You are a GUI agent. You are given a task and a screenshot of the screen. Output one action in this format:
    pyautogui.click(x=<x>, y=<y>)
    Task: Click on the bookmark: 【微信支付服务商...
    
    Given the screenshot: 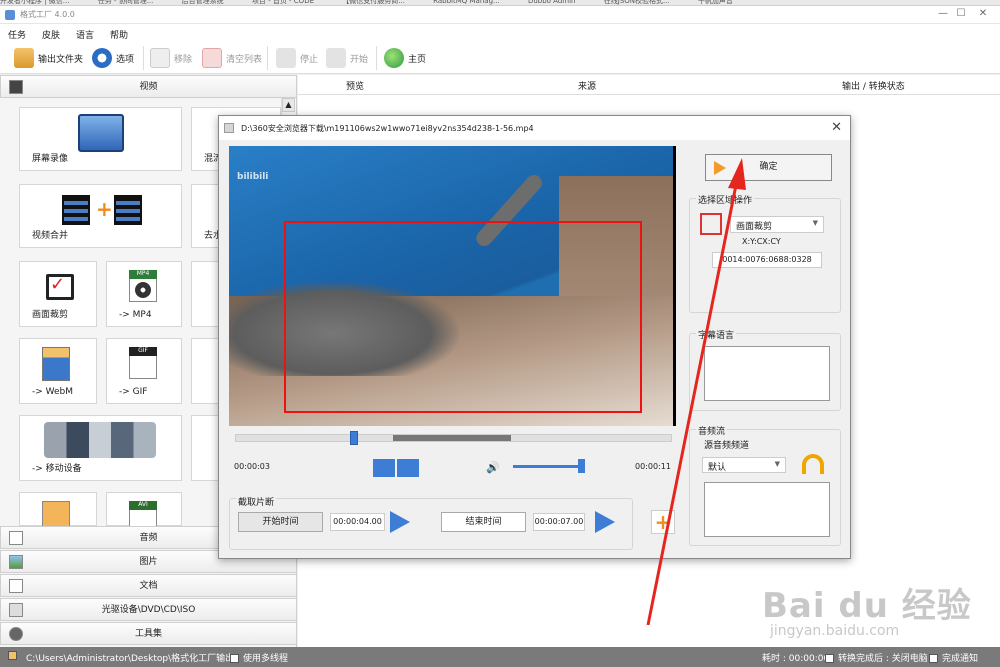 What is the action you would take?
    pyautogui.click(x=373, y=2)
    